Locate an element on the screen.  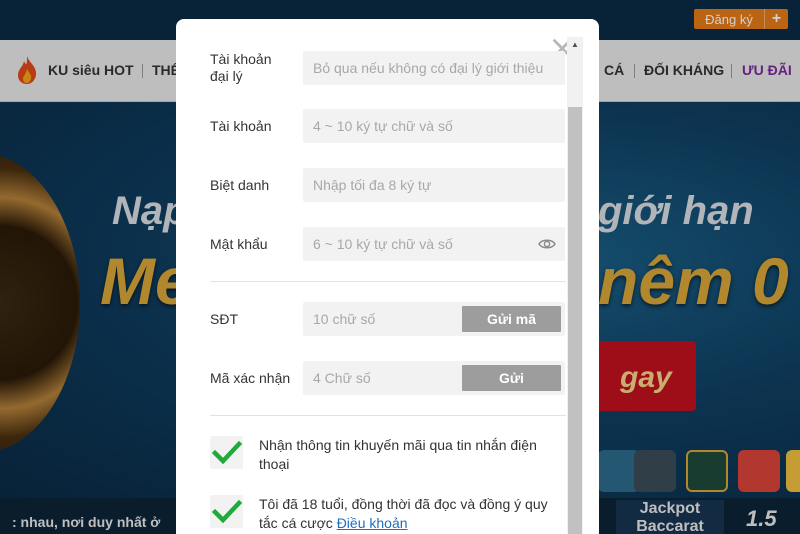
terms-checkbox is located at coordinates (226, 511).